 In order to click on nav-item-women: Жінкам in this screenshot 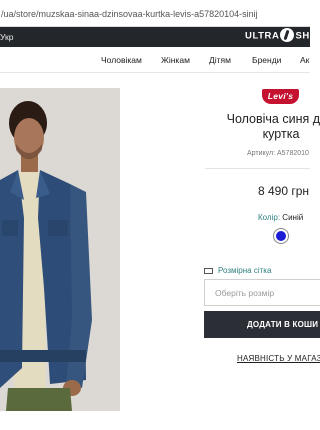, I will do `click(175, 60)`.